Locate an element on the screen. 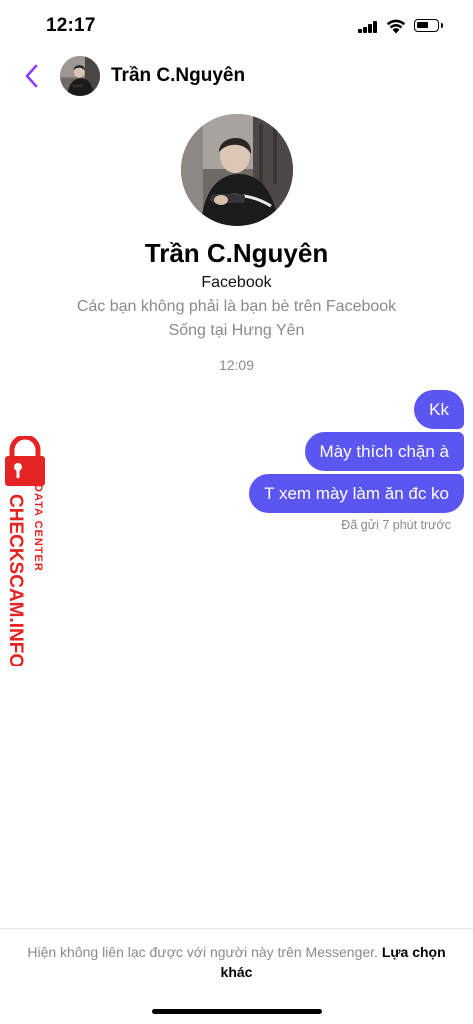  wifi-icon is located at coordinates (396, 26).